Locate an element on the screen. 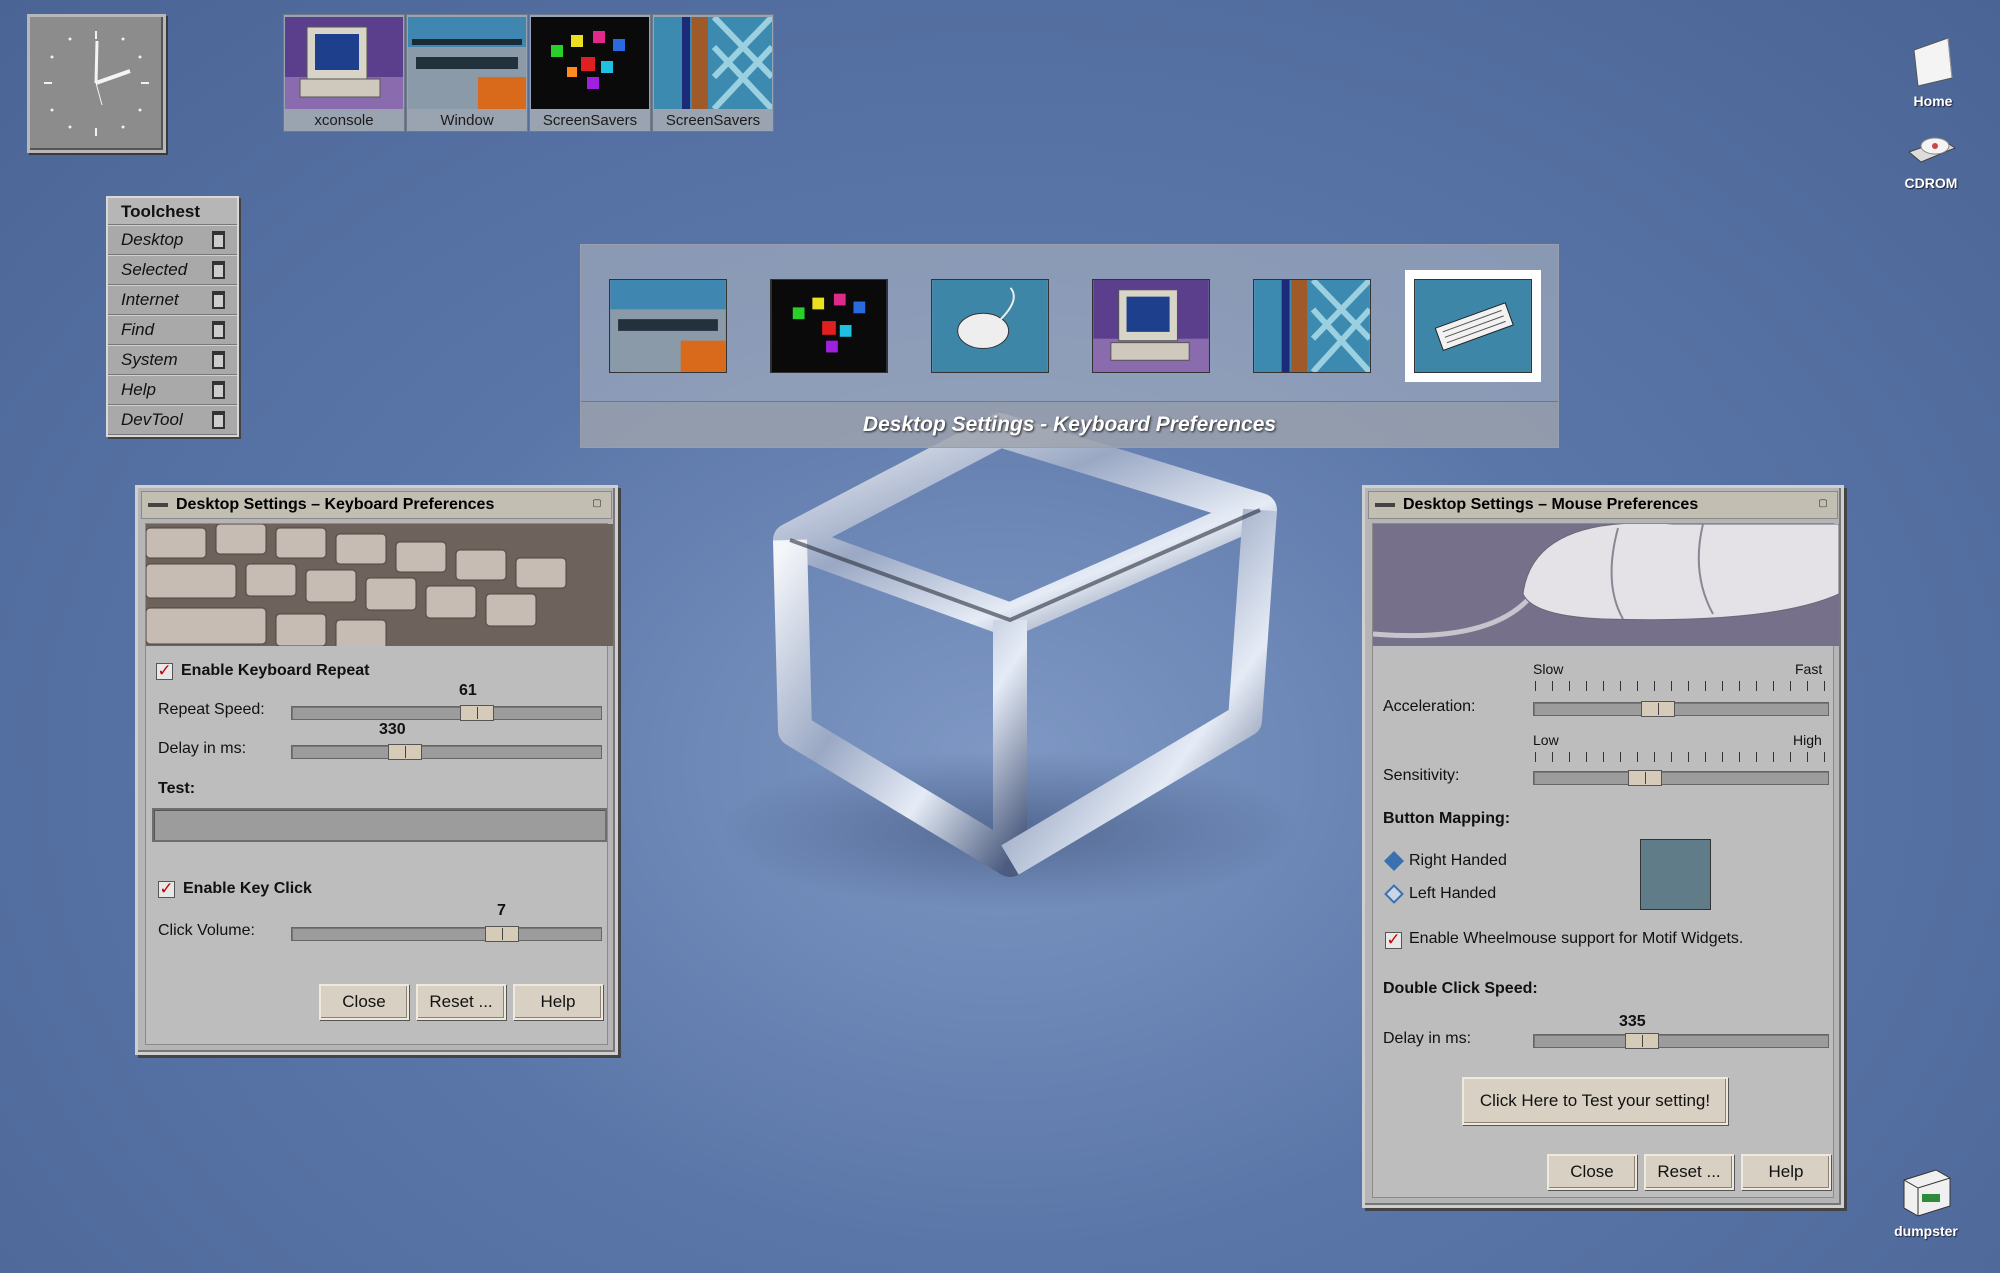 The width and height of the screenshot is (2000, 1273). acceleration-label: Acceleration: is located at coordinates (1429, 706).